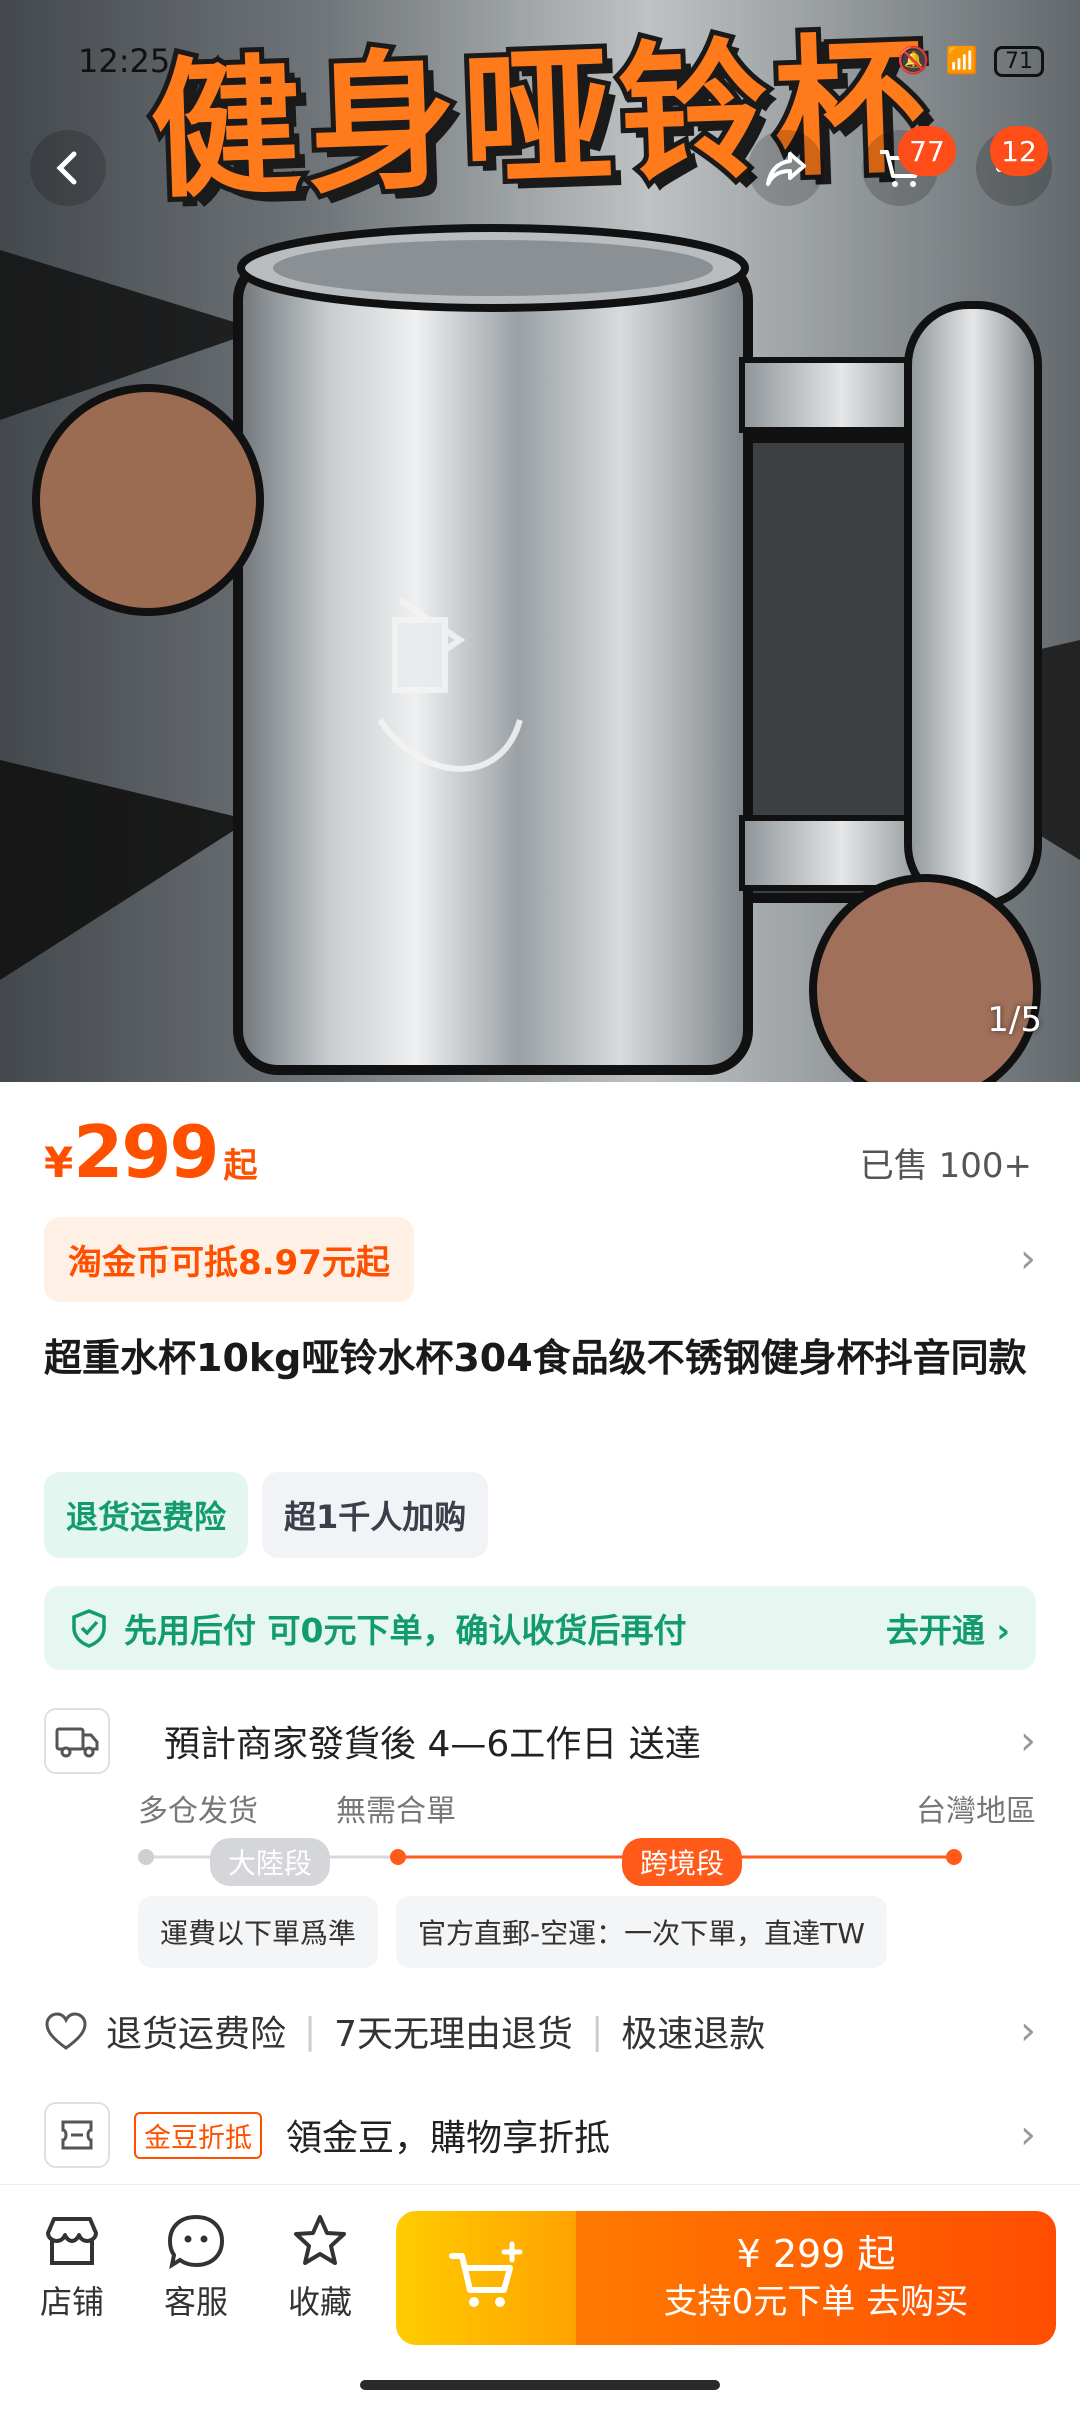 The image size is (1080, 2412). I want to click on service-row: 退货运费险 | 7天无理由退货 | 极速退款 ›, so click(540, 2031).